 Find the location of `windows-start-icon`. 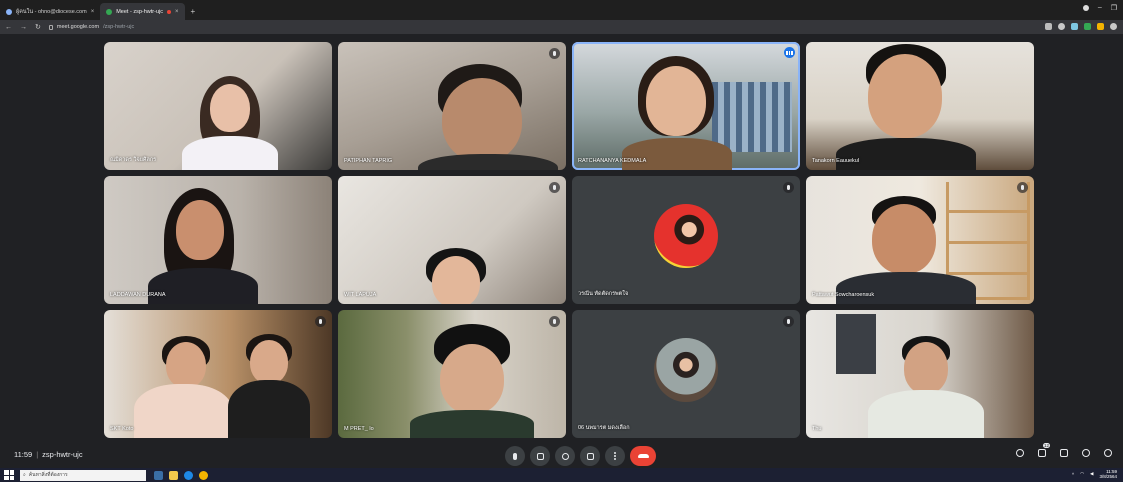

windows-start-icon is located at coordinates (9, 475).